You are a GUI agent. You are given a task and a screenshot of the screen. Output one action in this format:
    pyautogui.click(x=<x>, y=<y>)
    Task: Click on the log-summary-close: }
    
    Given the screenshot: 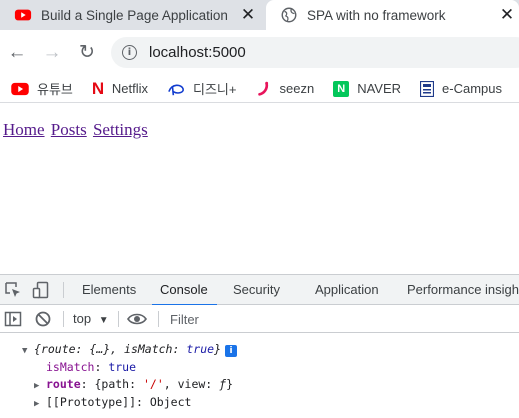 What is the action you would take?
    pyautogui.click(x=217, y=349)
    